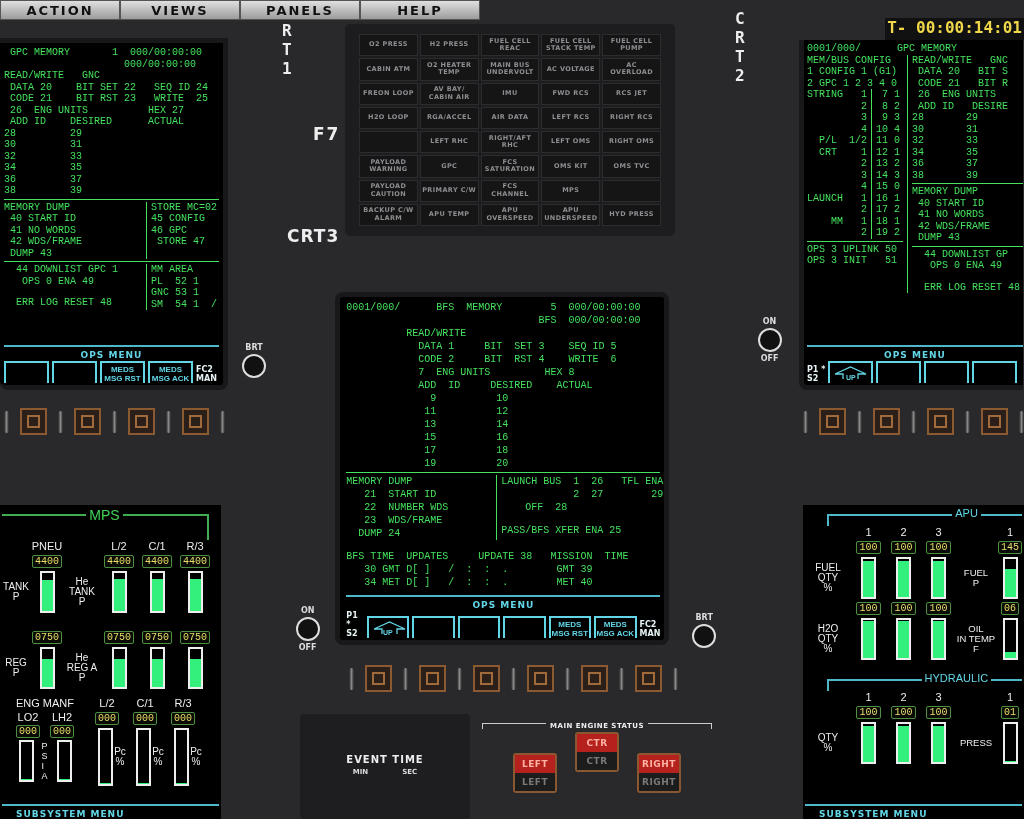 The width and height of the screenshot is (1024, 819). Describe the element at coordinates (888, 152) in the screenshot. I see `screen-text: 12 1` at that location.